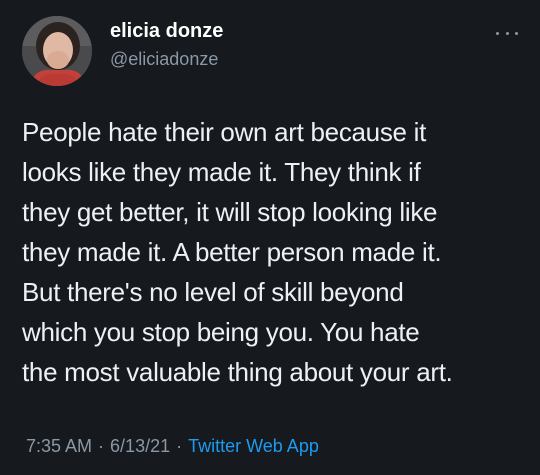 The width and height of the screenshot is (540, 475). I want to click on tweet-text-line: People hate their own art because it, so click(224, 132).